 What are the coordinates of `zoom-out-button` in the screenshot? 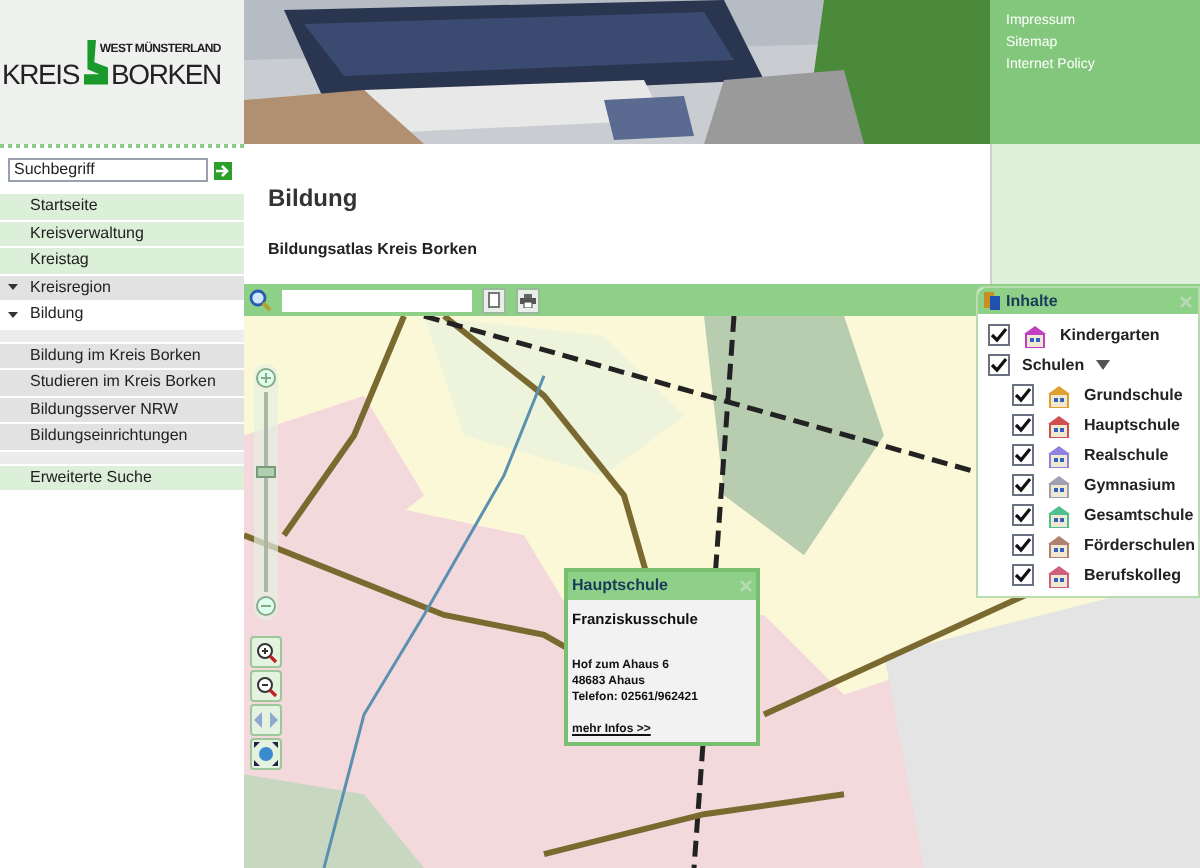 It's located at (266, 686).